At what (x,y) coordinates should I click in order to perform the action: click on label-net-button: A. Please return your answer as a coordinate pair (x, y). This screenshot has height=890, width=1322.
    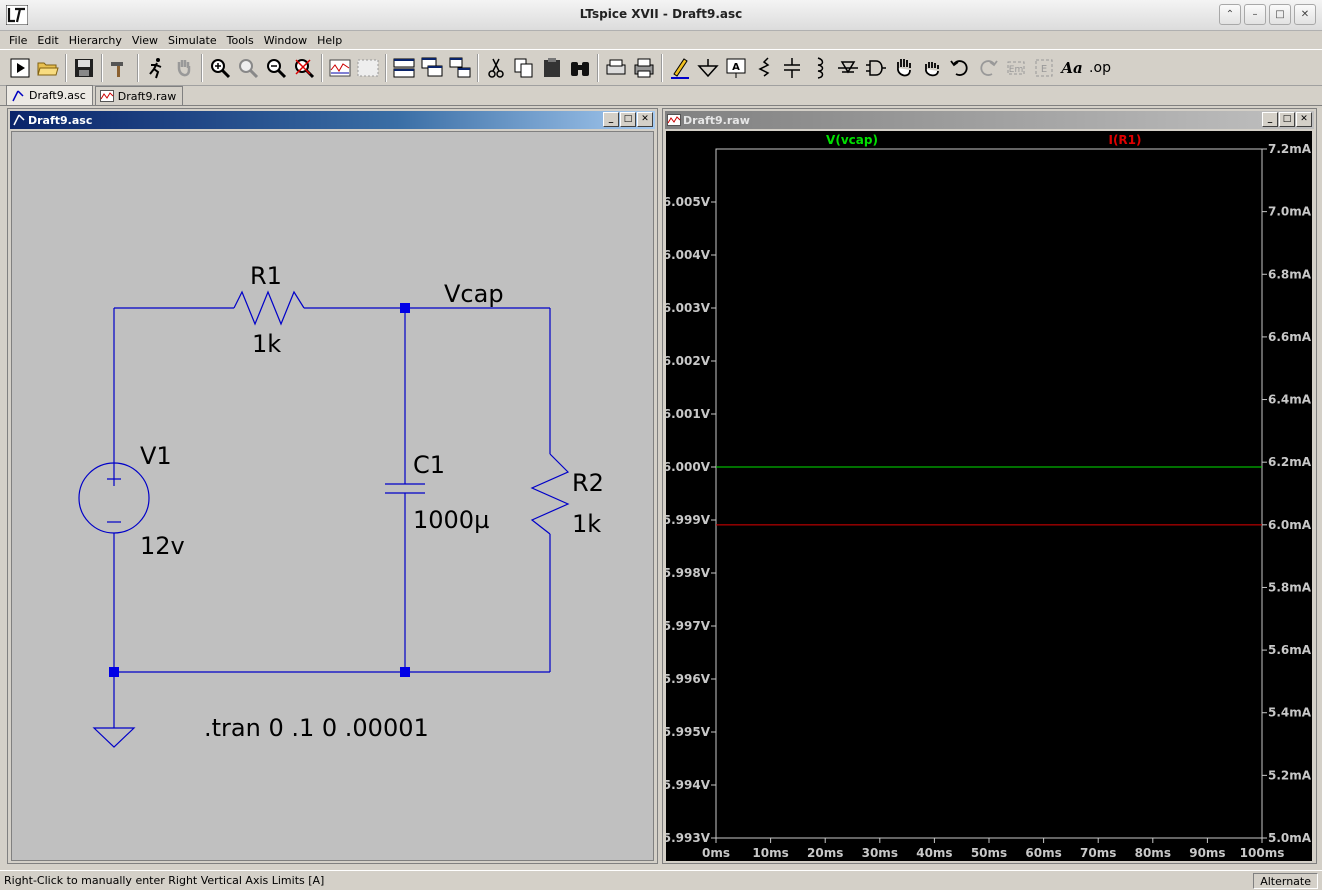
    Looking at the image, I should click on (736, 68).